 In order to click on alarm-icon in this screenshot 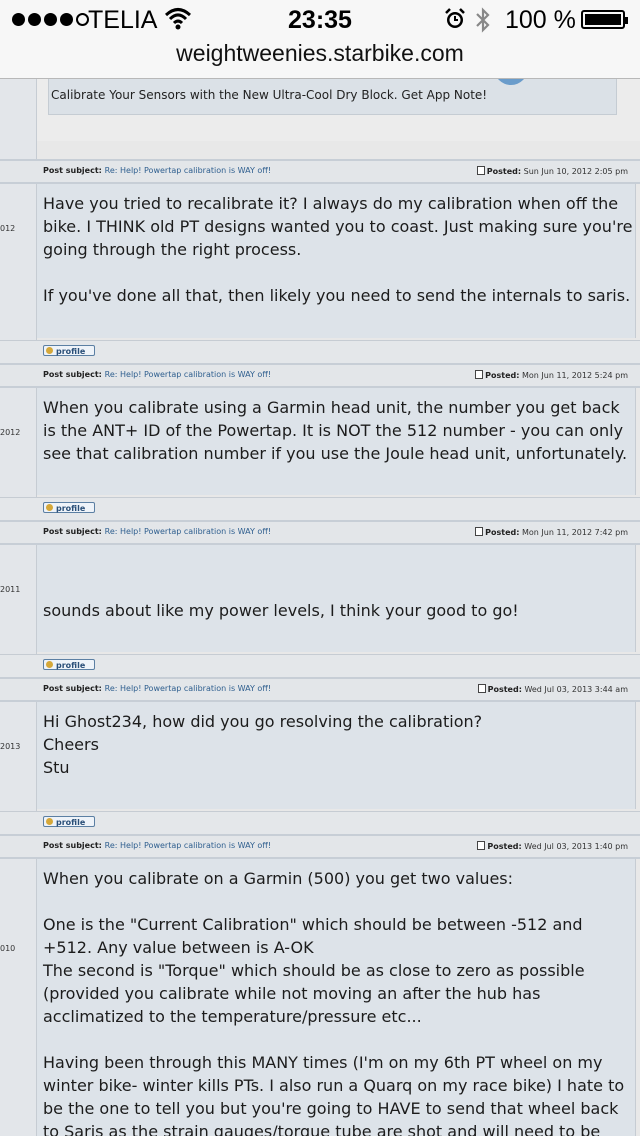, I will do `click(455, 18)`.